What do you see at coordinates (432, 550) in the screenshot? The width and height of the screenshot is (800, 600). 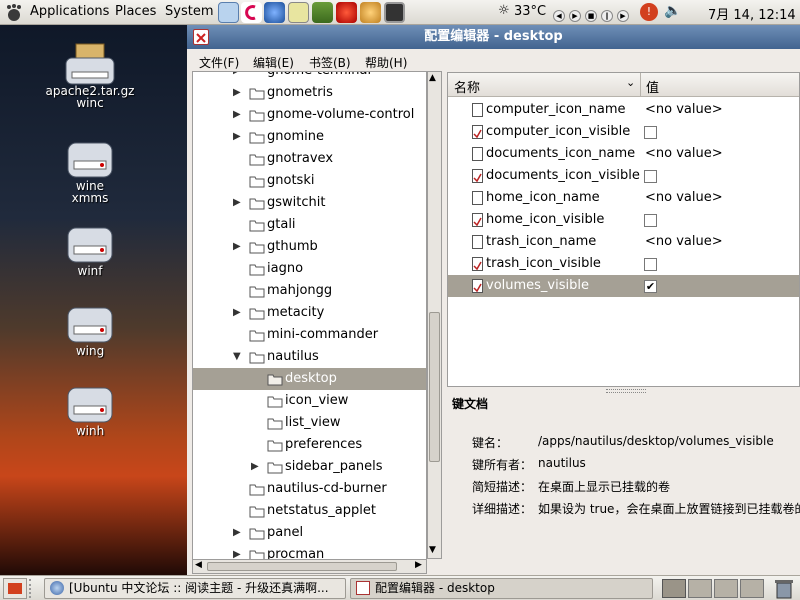 I see `scroll-down-icon: ▼` at bounding box center [432, 550].